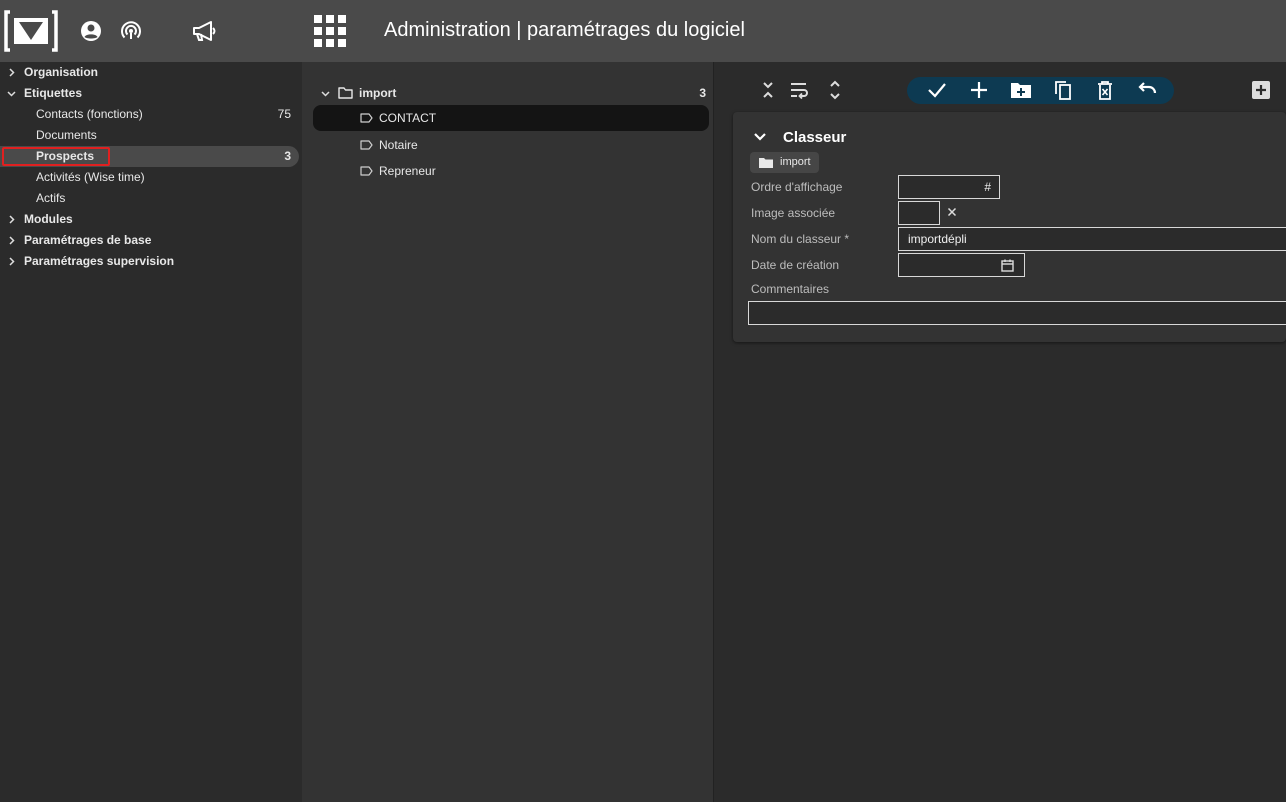 The height and width of the screenshot is (802, 1286). What do you see at coordinates (284, 114) in the screenshot?
I see `item-count: 75` at bounding box center [284, 114].